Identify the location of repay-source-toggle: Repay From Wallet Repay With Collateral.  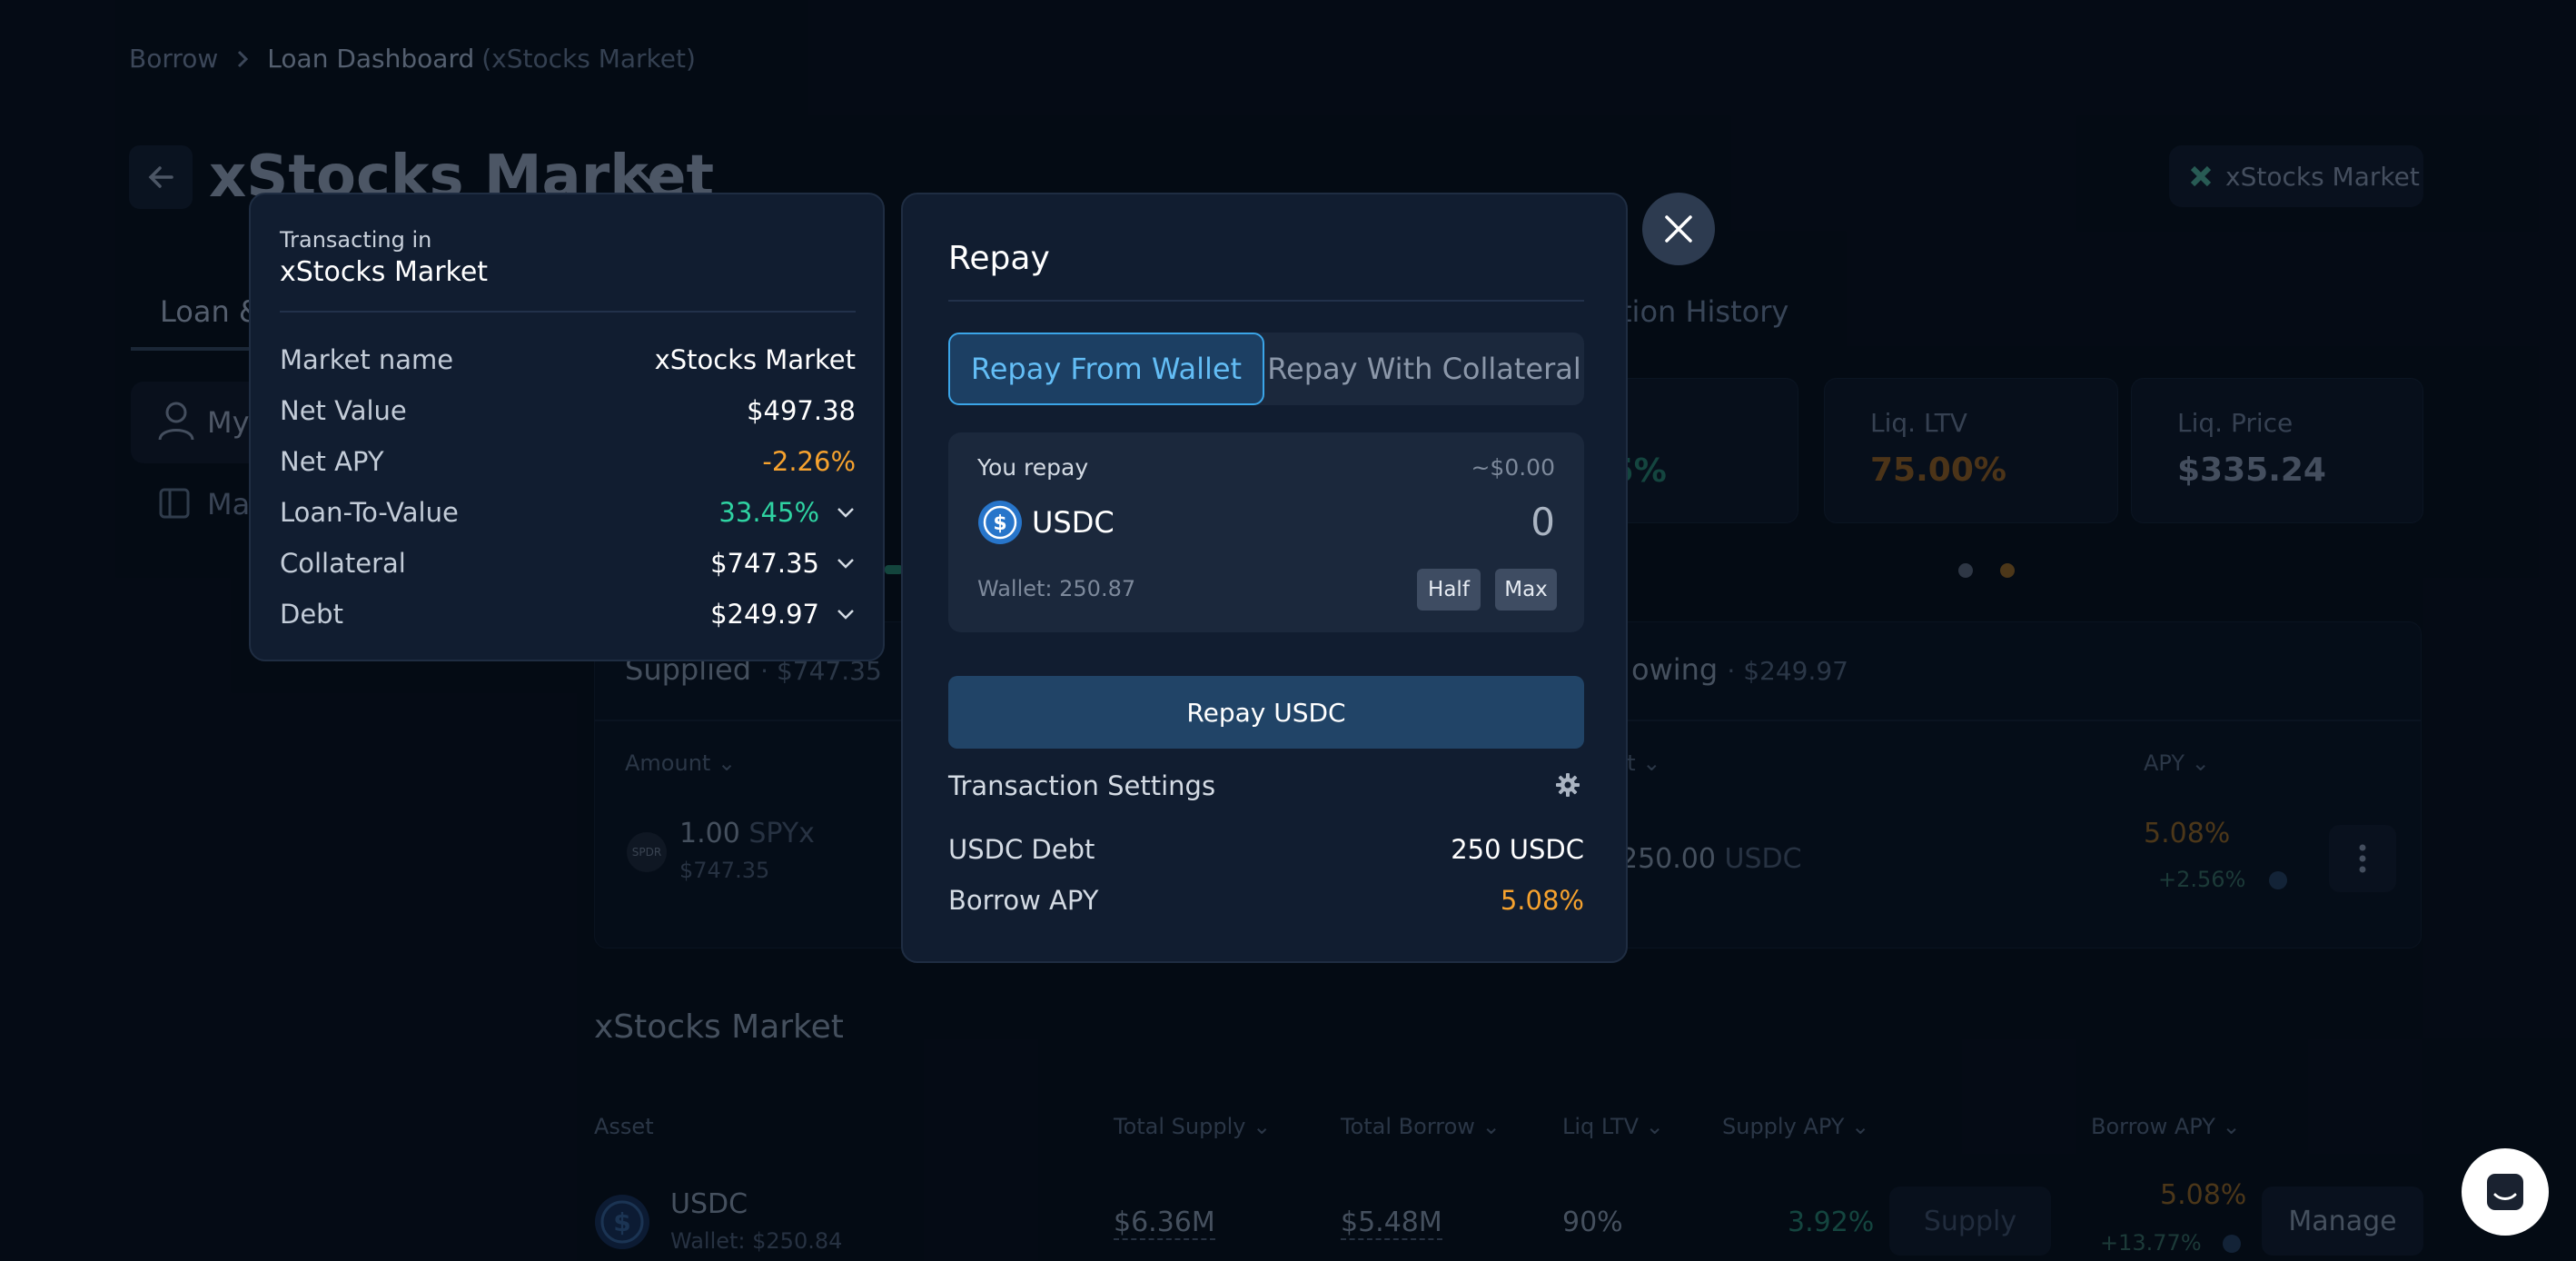
(1266, 369).